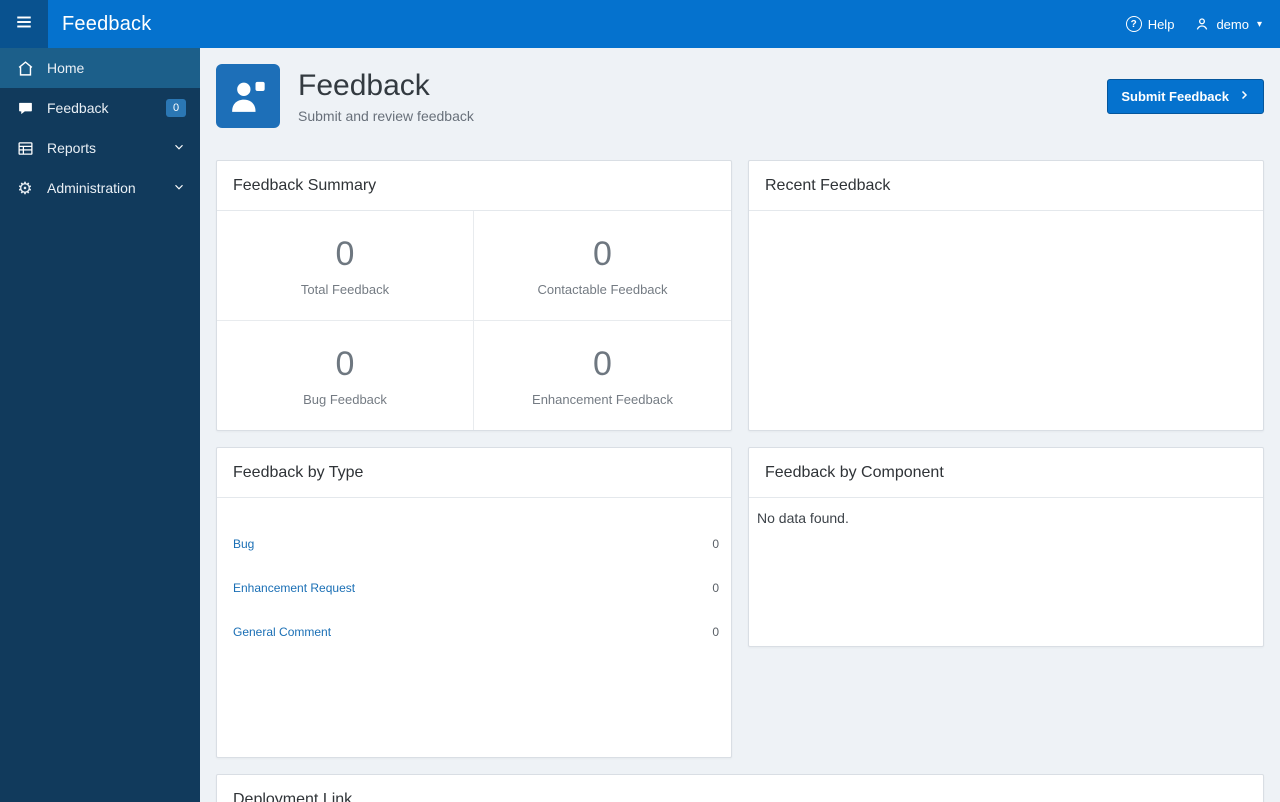 Image resolution: width=1280 pixels, height=802 pixels. I want to click on no-data-message: No data found., so click(803, 518).